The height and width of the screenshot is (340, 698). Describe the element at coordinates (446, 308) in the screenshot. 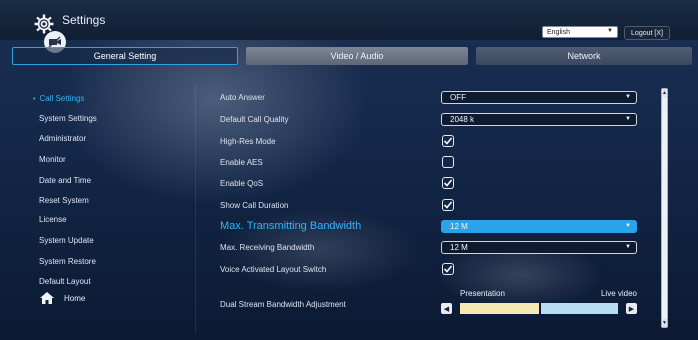

I see `slider-left-button: ◀` at that location.